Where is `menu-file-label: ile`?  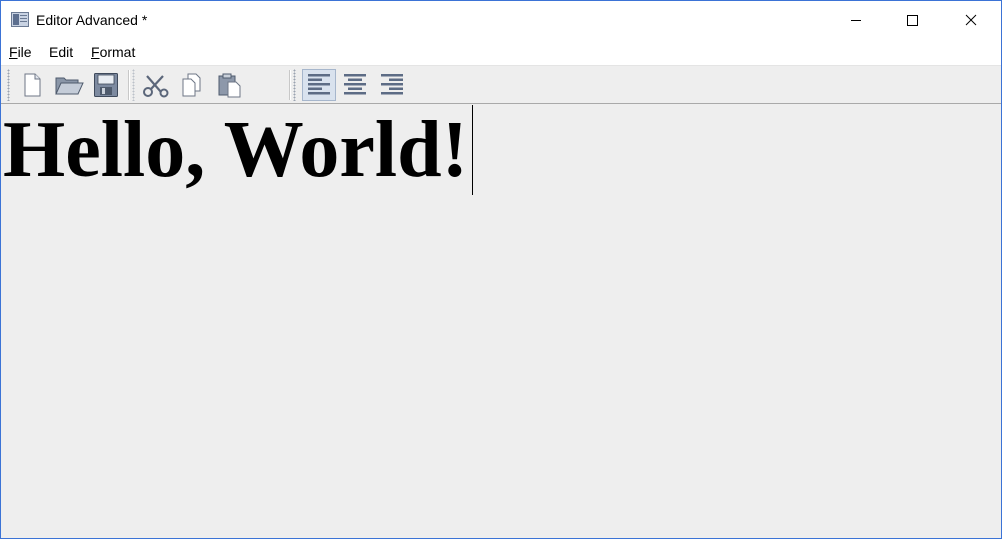
menu-file-label: ile is located at coordinates (24, 52).